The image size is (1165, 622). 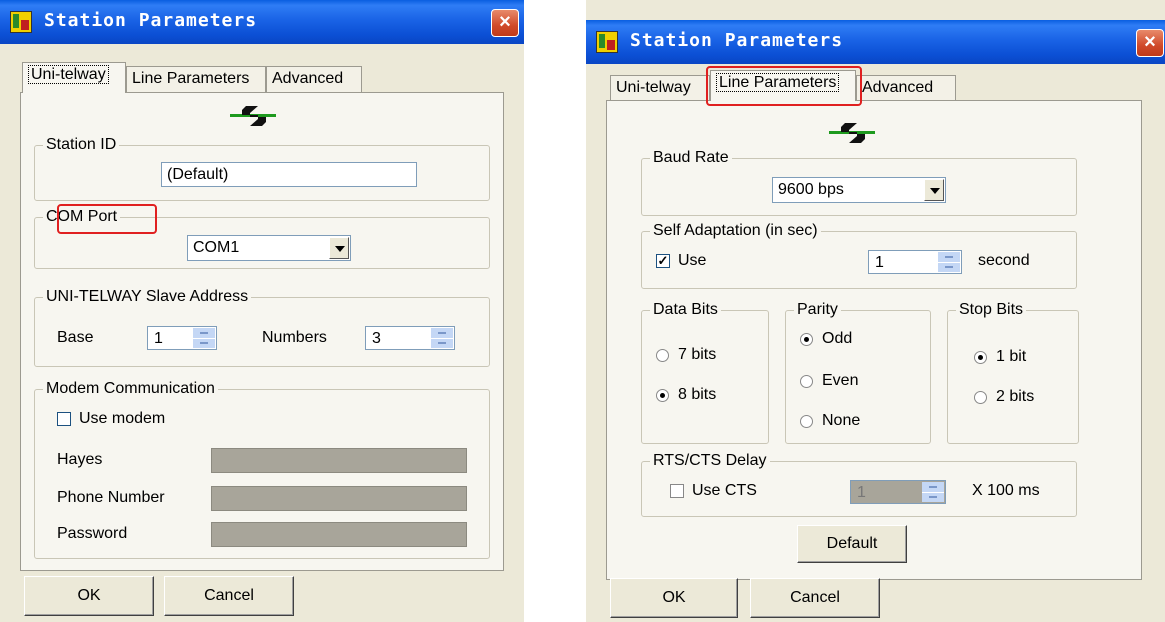 What do you see at coordinates (691, 158) in the screenshot?
I see `baud-rate-label: Baud Rate` at bounding box center [691, 158].